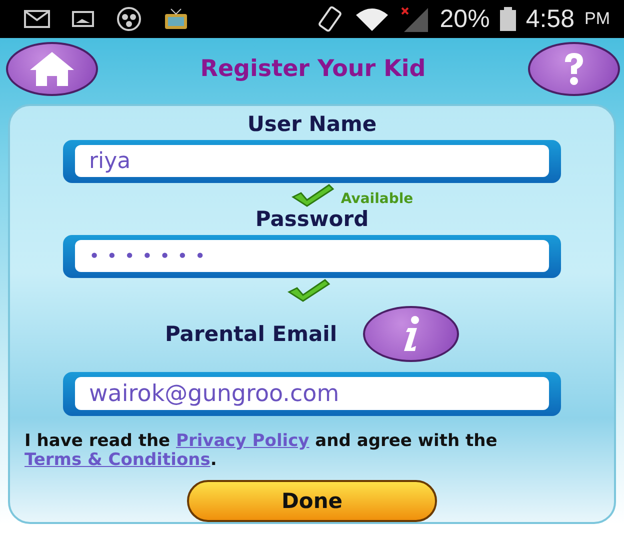  Describe the element at coordinates (597, 19) in the screenshot. I see `clock-meridiem: PM` at that location.